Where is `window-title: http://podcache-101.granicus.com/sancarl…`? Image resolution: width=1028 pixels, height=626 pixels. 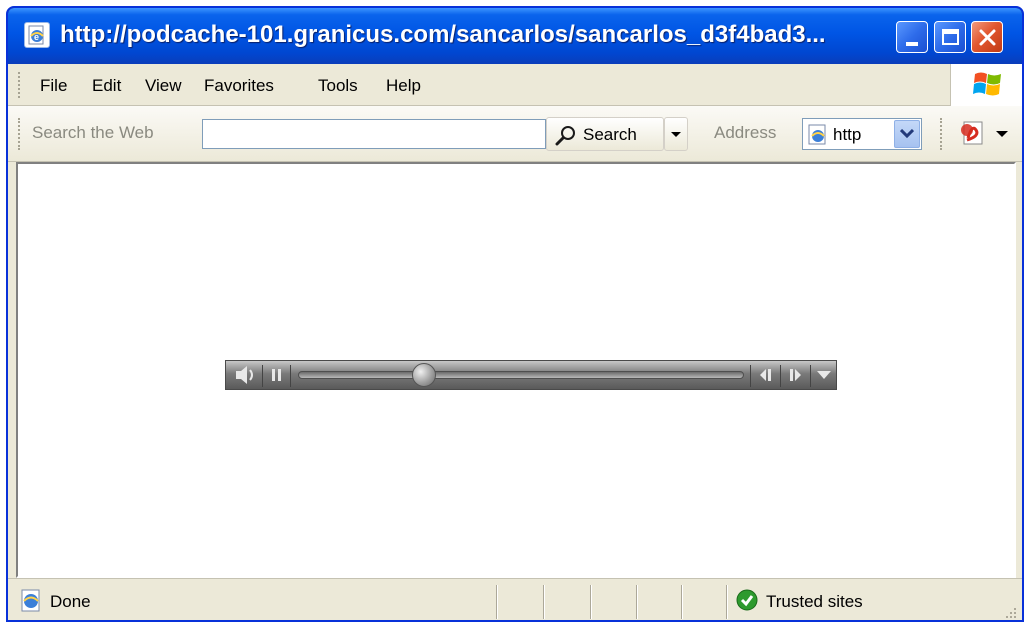 window-title: http://podcache-101.granicus.com/sancarl… is located at coordinates (443, 34).